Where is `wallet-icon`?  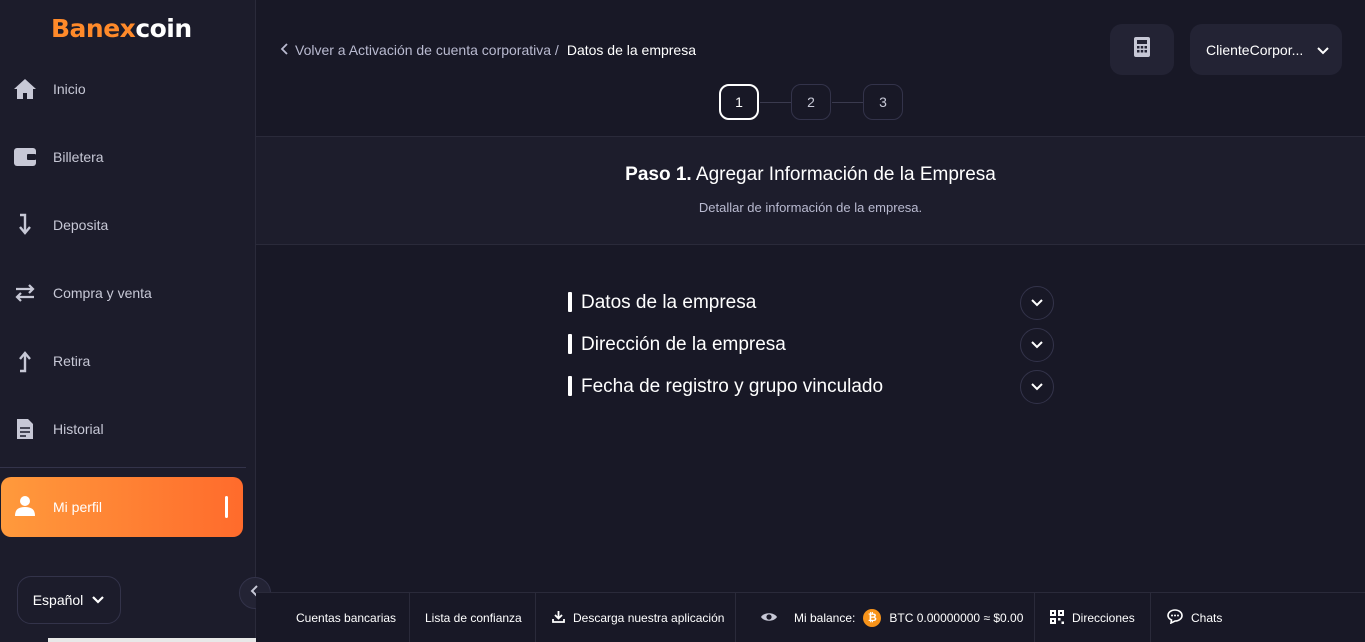 wallet-icon is located at coordinates (25, 157).